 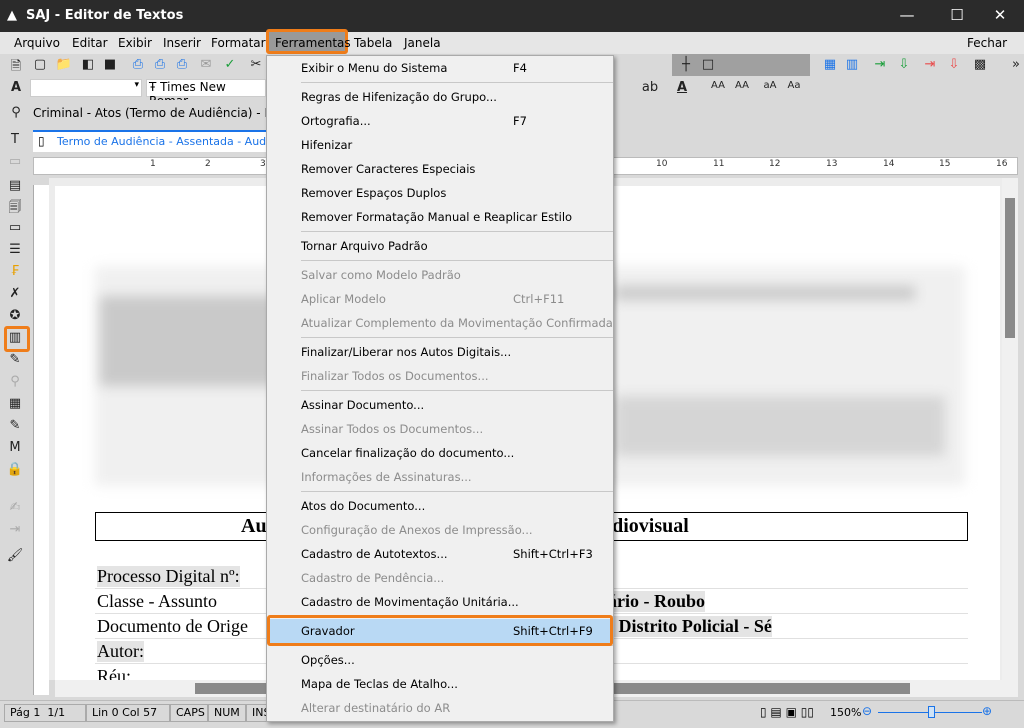 I want to click on finance-icon: ₣, so click(x=15, y=271).